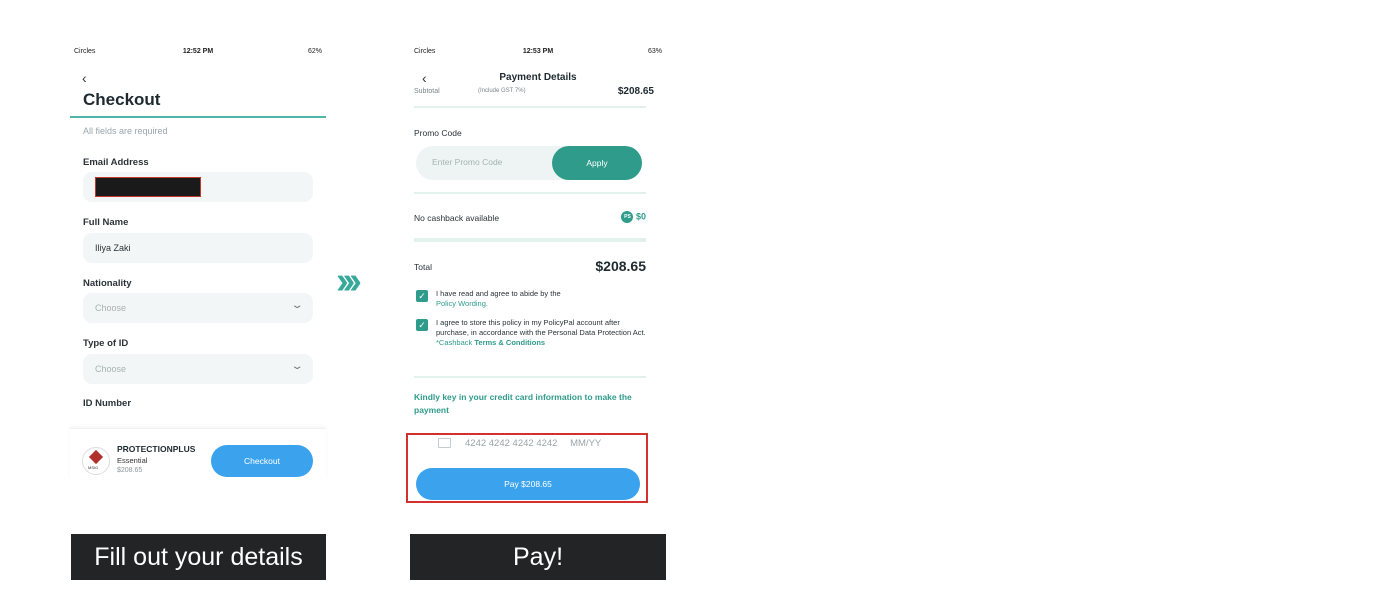 The width and height of the screenshot is (1400, 608). Describe the element at coordinates (454, 342) in the screenshot. I see `cashback-prefix: *Cashback` at that location.